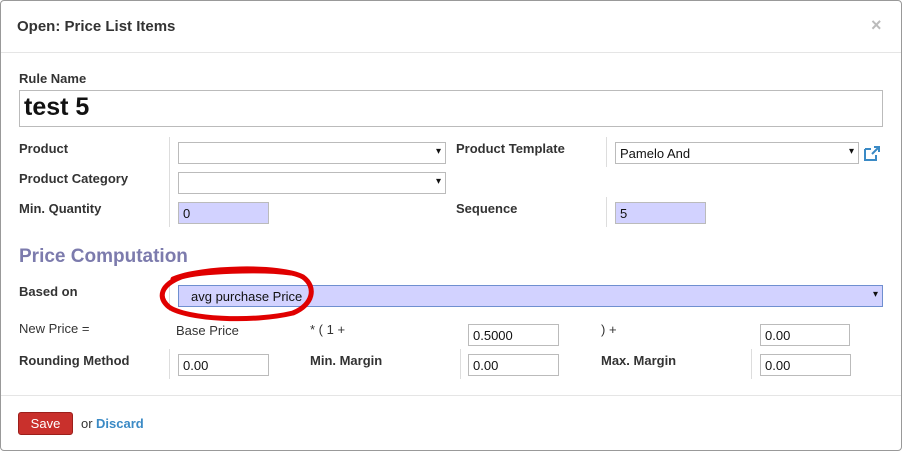  What do you see at coordinates (639, 360) in the screenshot?
I see `max-margin-label: Max. Margin` at bounding box center [639, 360].